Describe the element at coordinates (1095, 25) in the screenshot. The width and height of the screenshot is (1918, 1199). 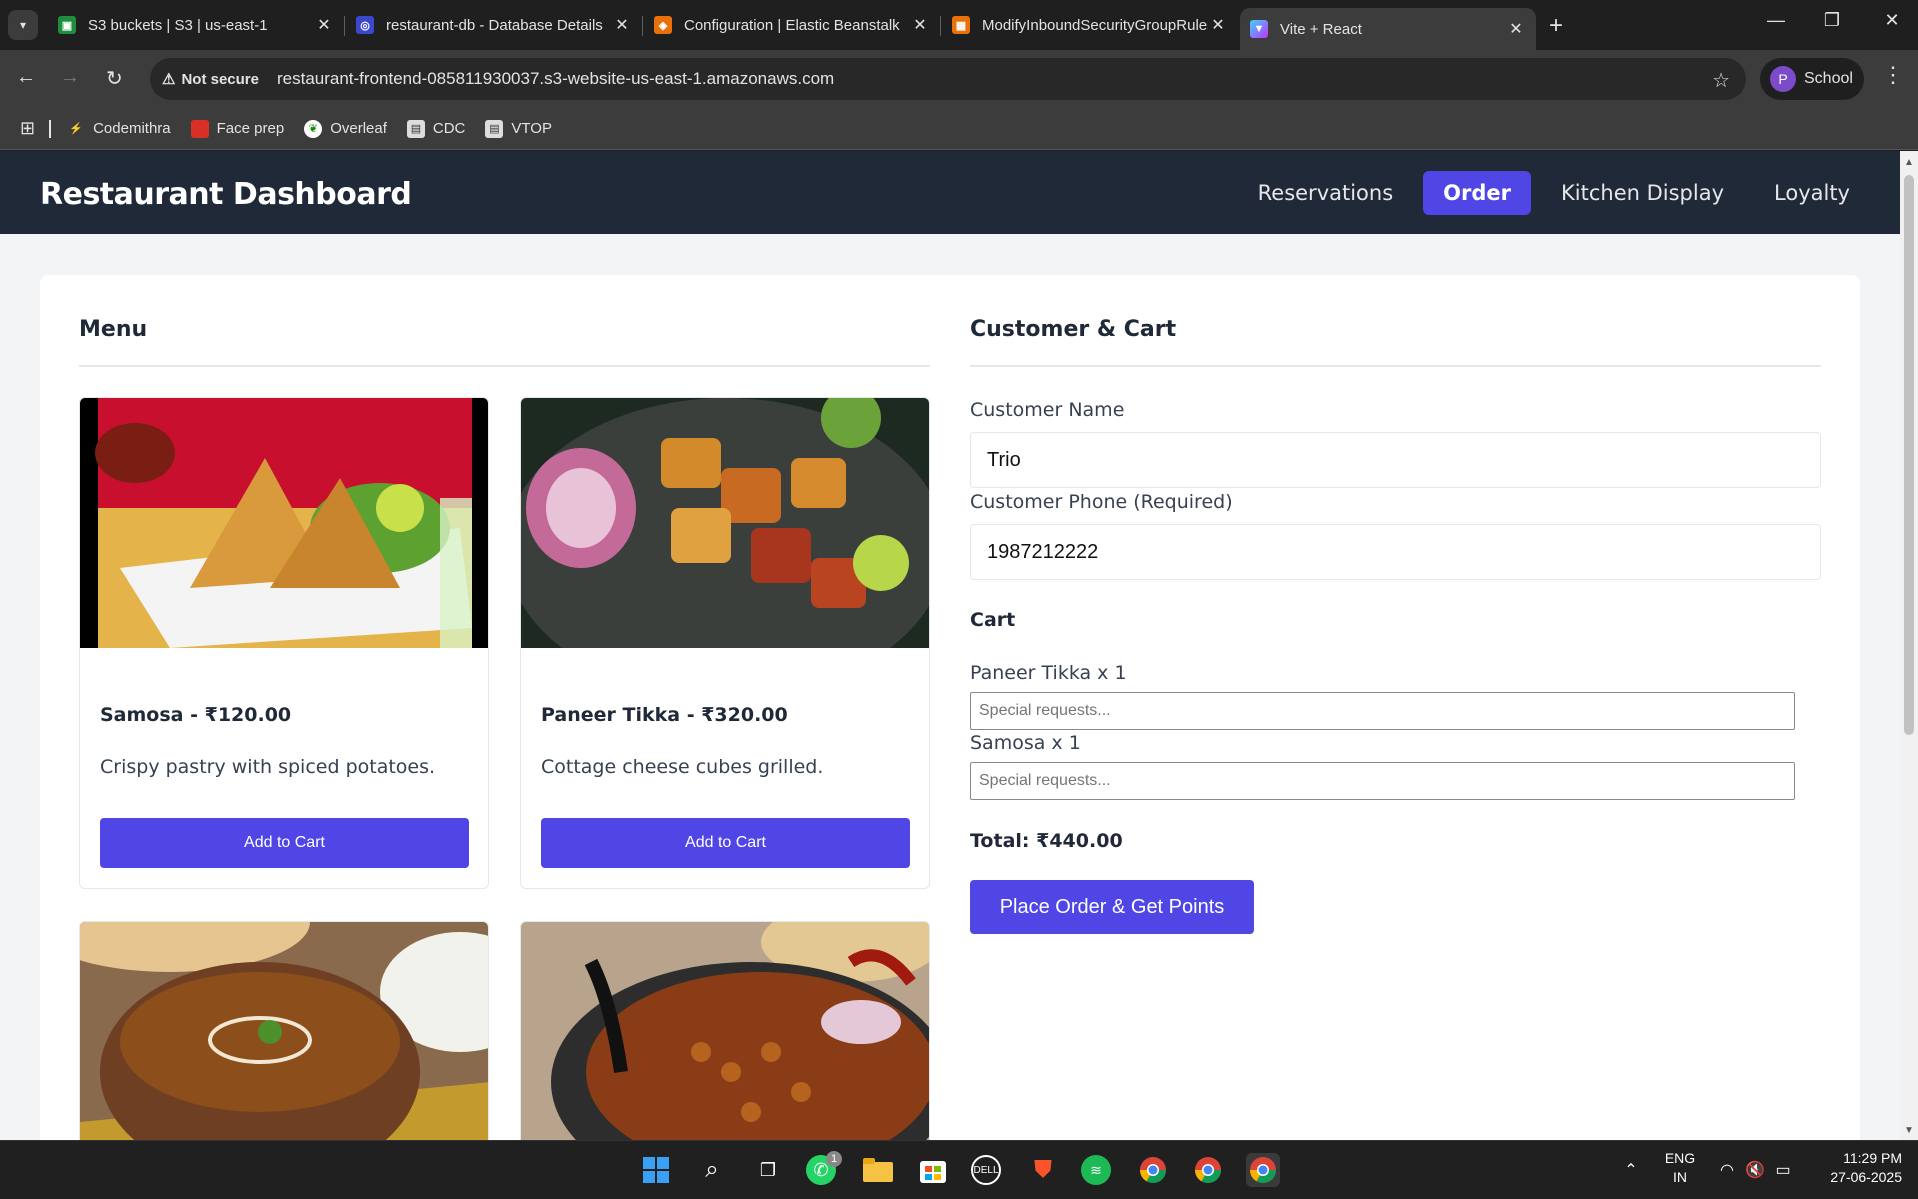
I see `tab-title: ModifyInboundSecurityGroupRules` at that location.